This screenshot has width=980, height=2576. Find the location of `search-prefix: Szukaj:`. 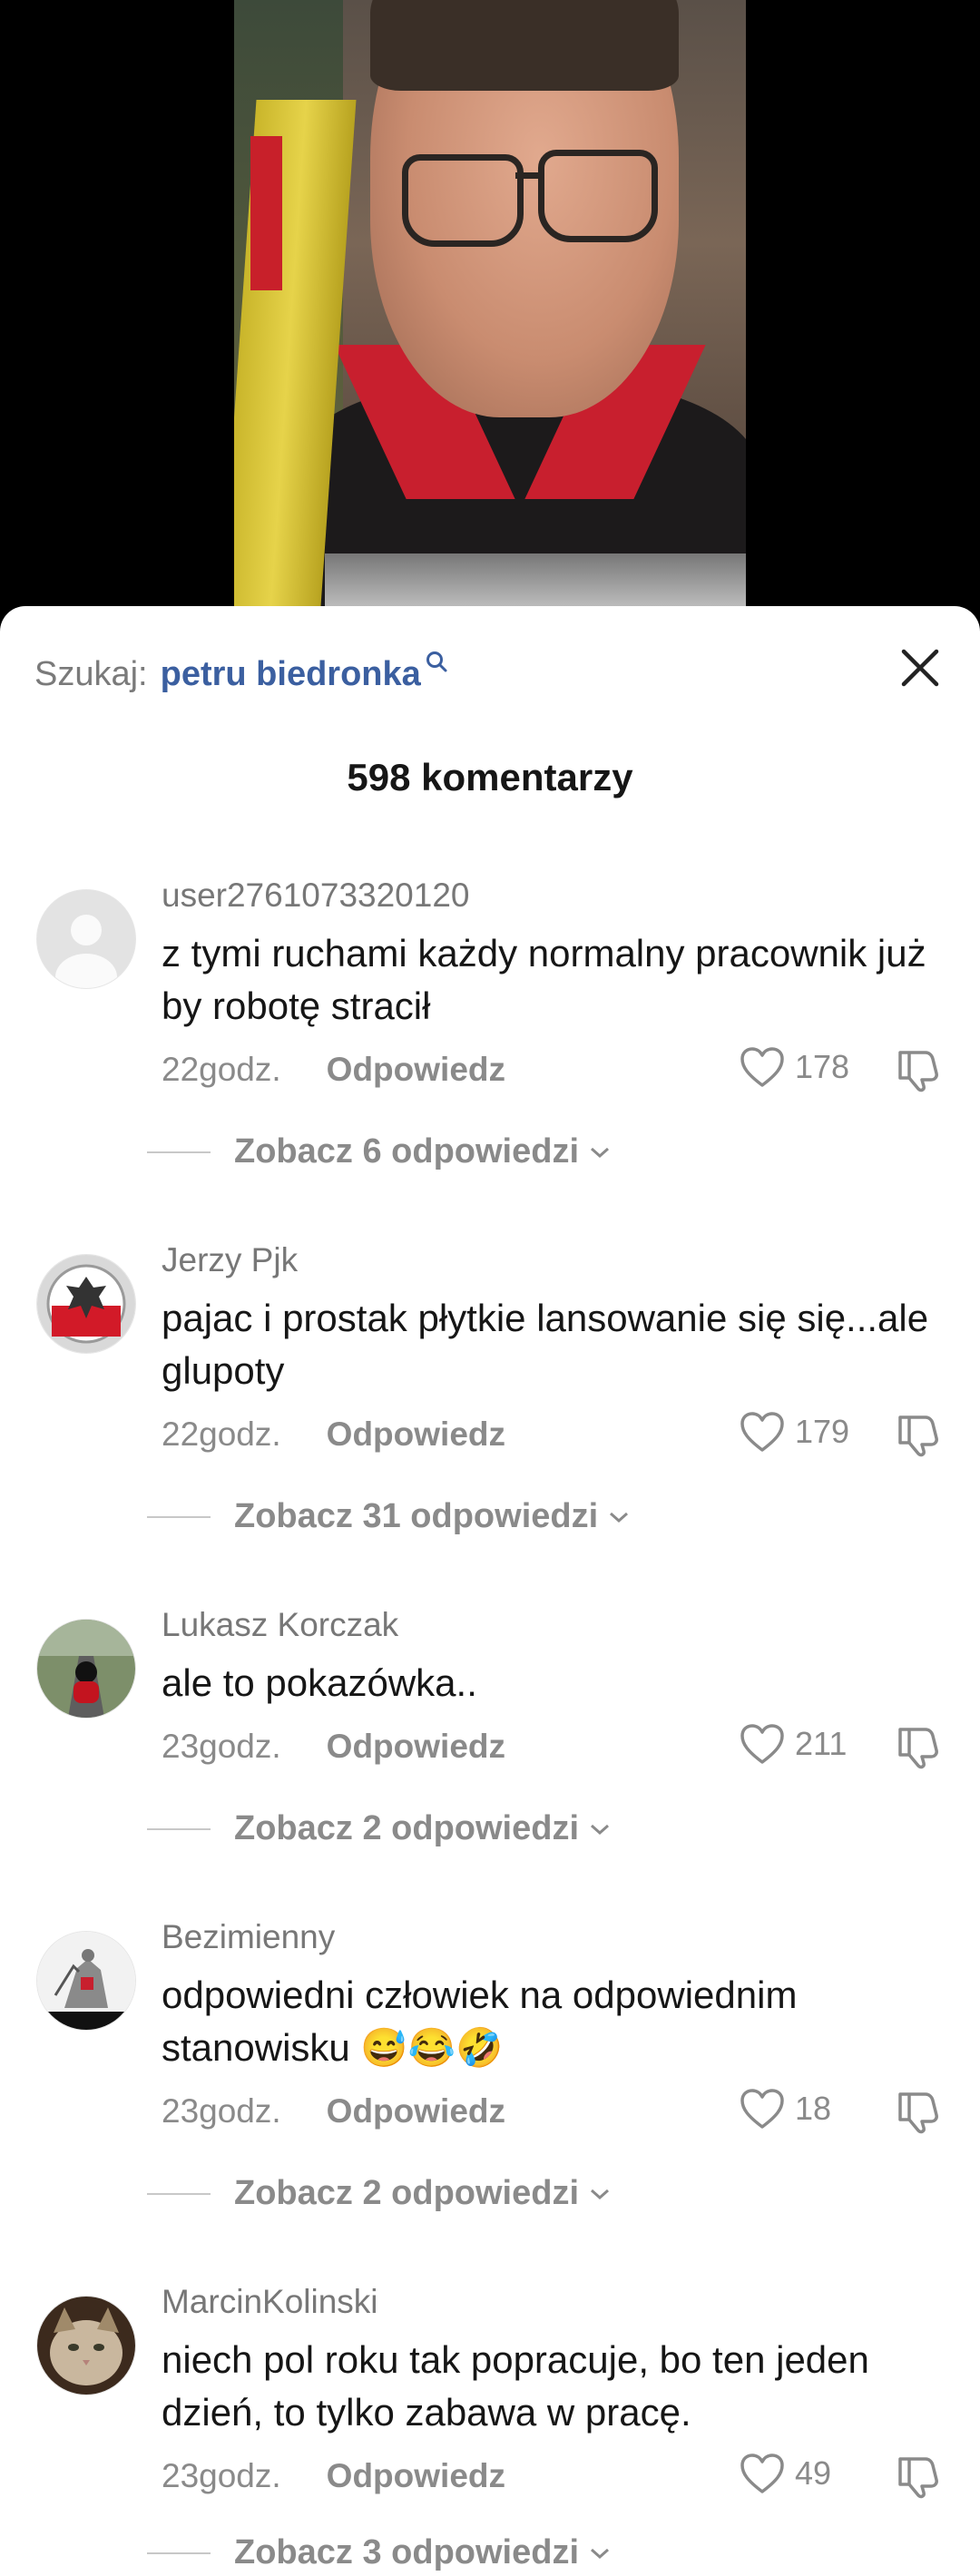

search-prefix: Szukaj: is located at coordinates (91, 673).